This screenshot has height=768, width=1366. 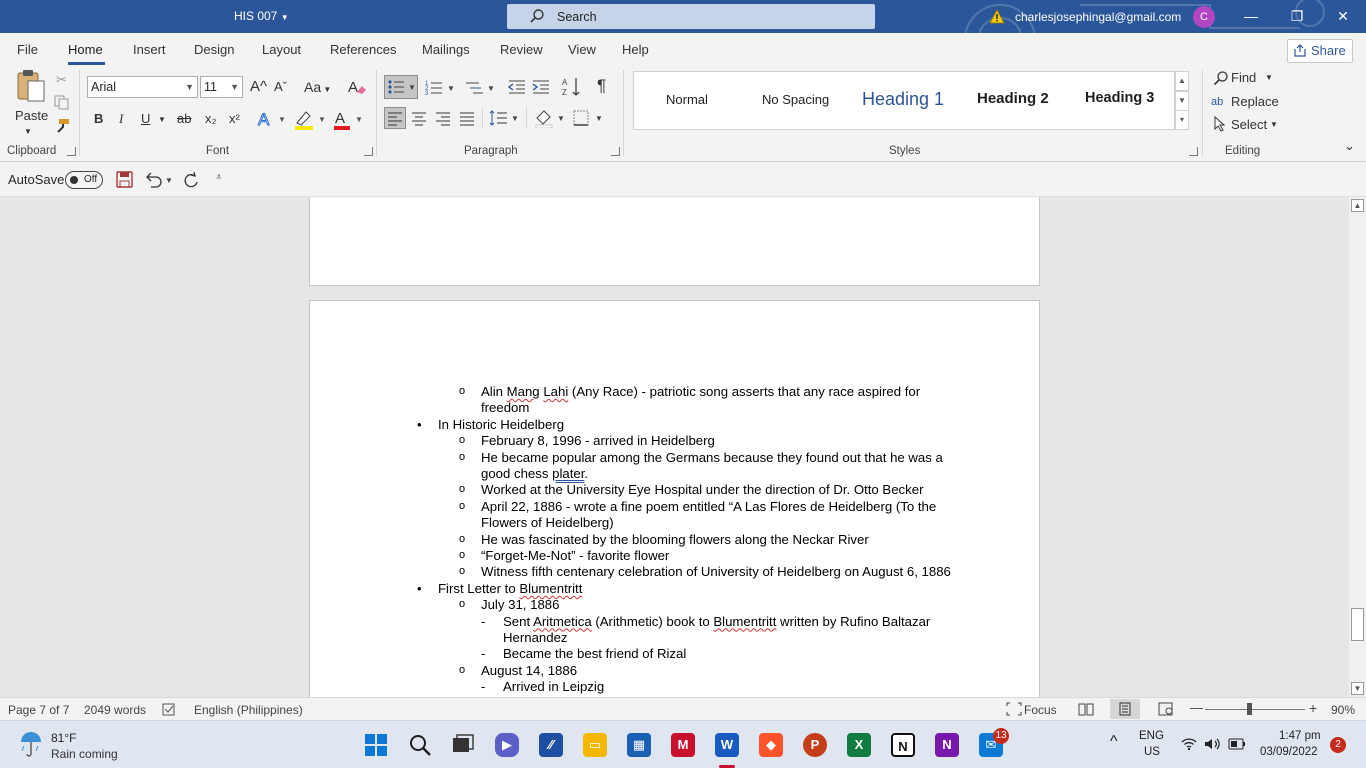 I want to click on font-name-combo: Arial ▼, so click(x=142, y=87).